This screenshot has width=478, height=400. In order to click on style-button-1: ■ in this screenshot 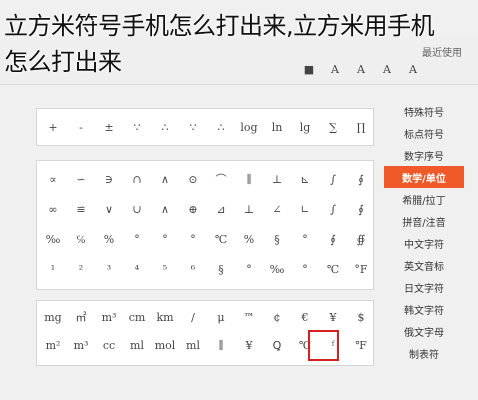, I will do `click(309, 69)`.